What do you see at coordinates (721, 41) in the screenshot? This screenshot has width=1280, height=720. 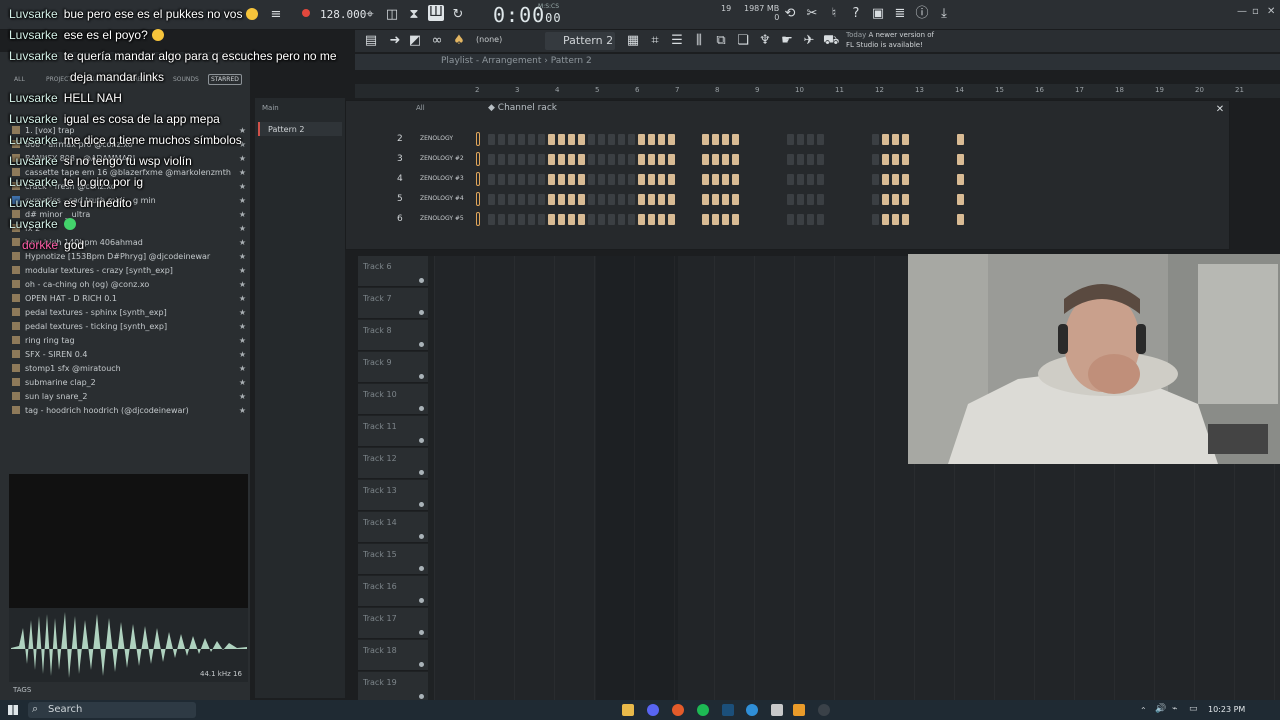 I see `plugins-icon: ⧉` at bounding box center [721, 41].